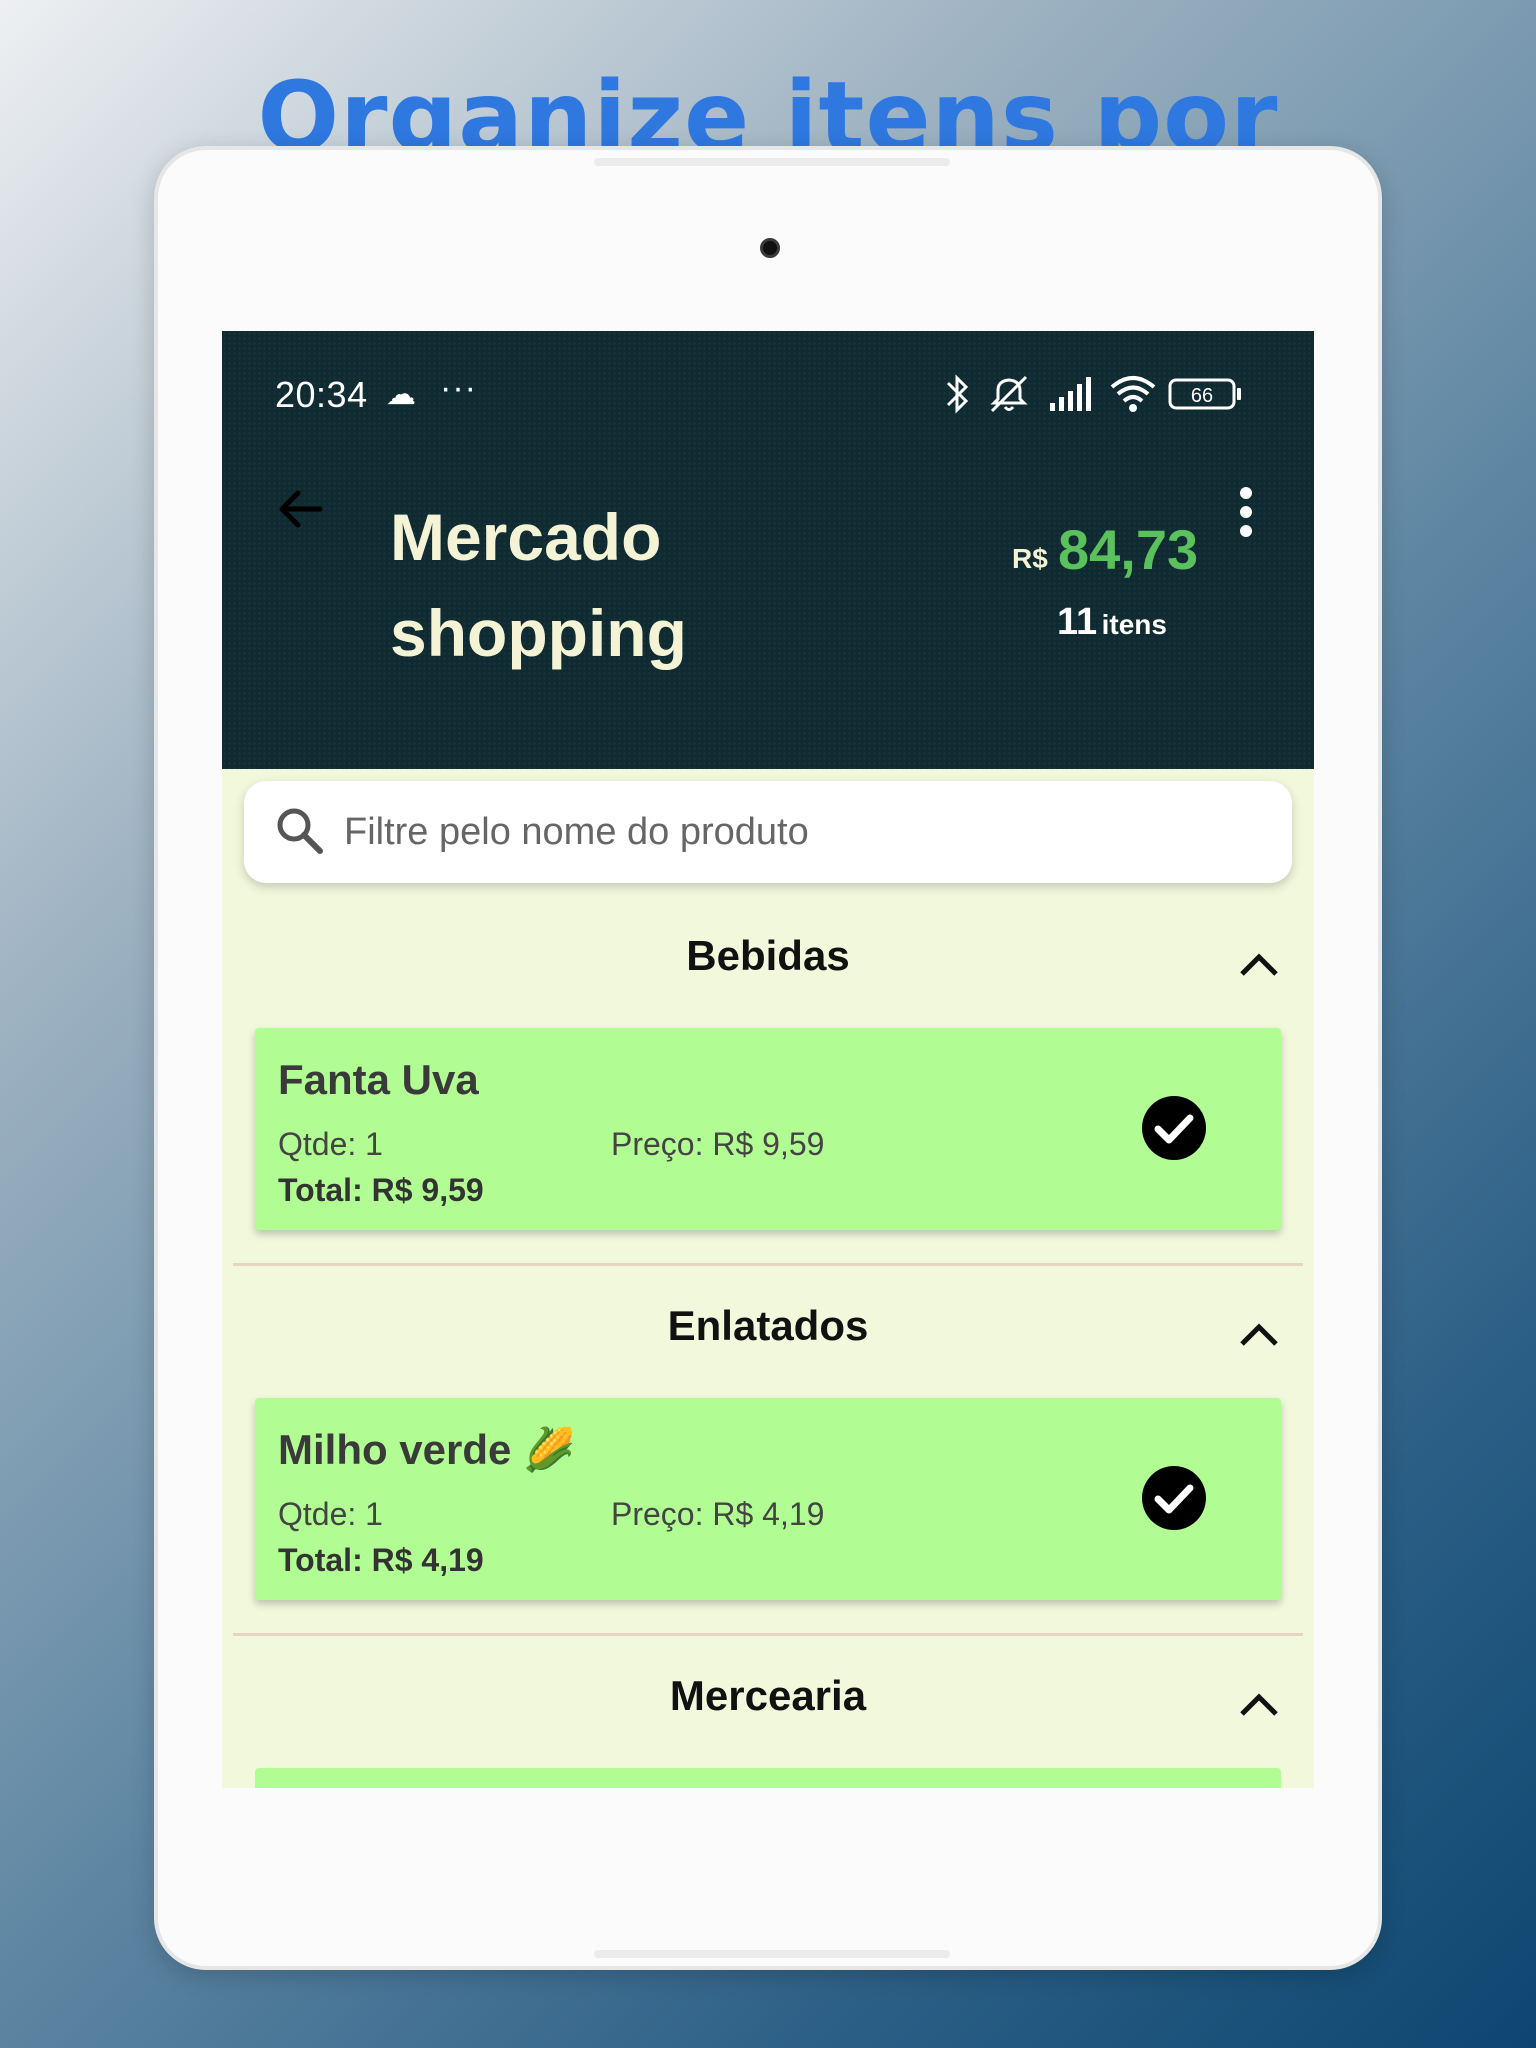  I want to click on product-total: Total: R$ 9,59, so click(381, 1190).